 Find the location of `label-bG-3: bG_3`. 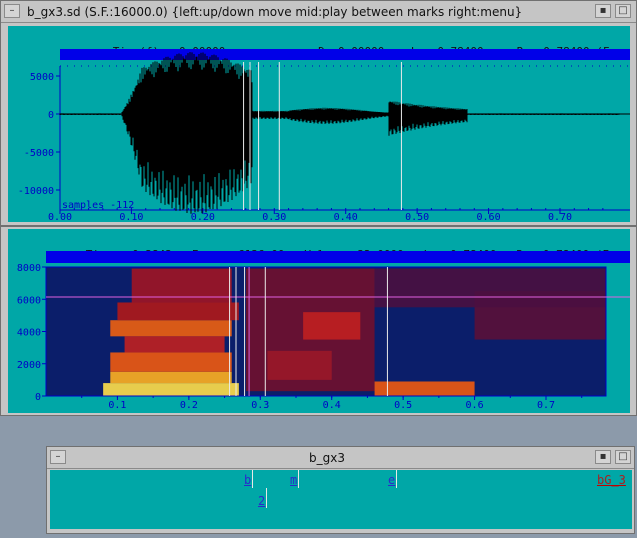

label-bG-3: bG_3 is located at coordinates (611, 480).